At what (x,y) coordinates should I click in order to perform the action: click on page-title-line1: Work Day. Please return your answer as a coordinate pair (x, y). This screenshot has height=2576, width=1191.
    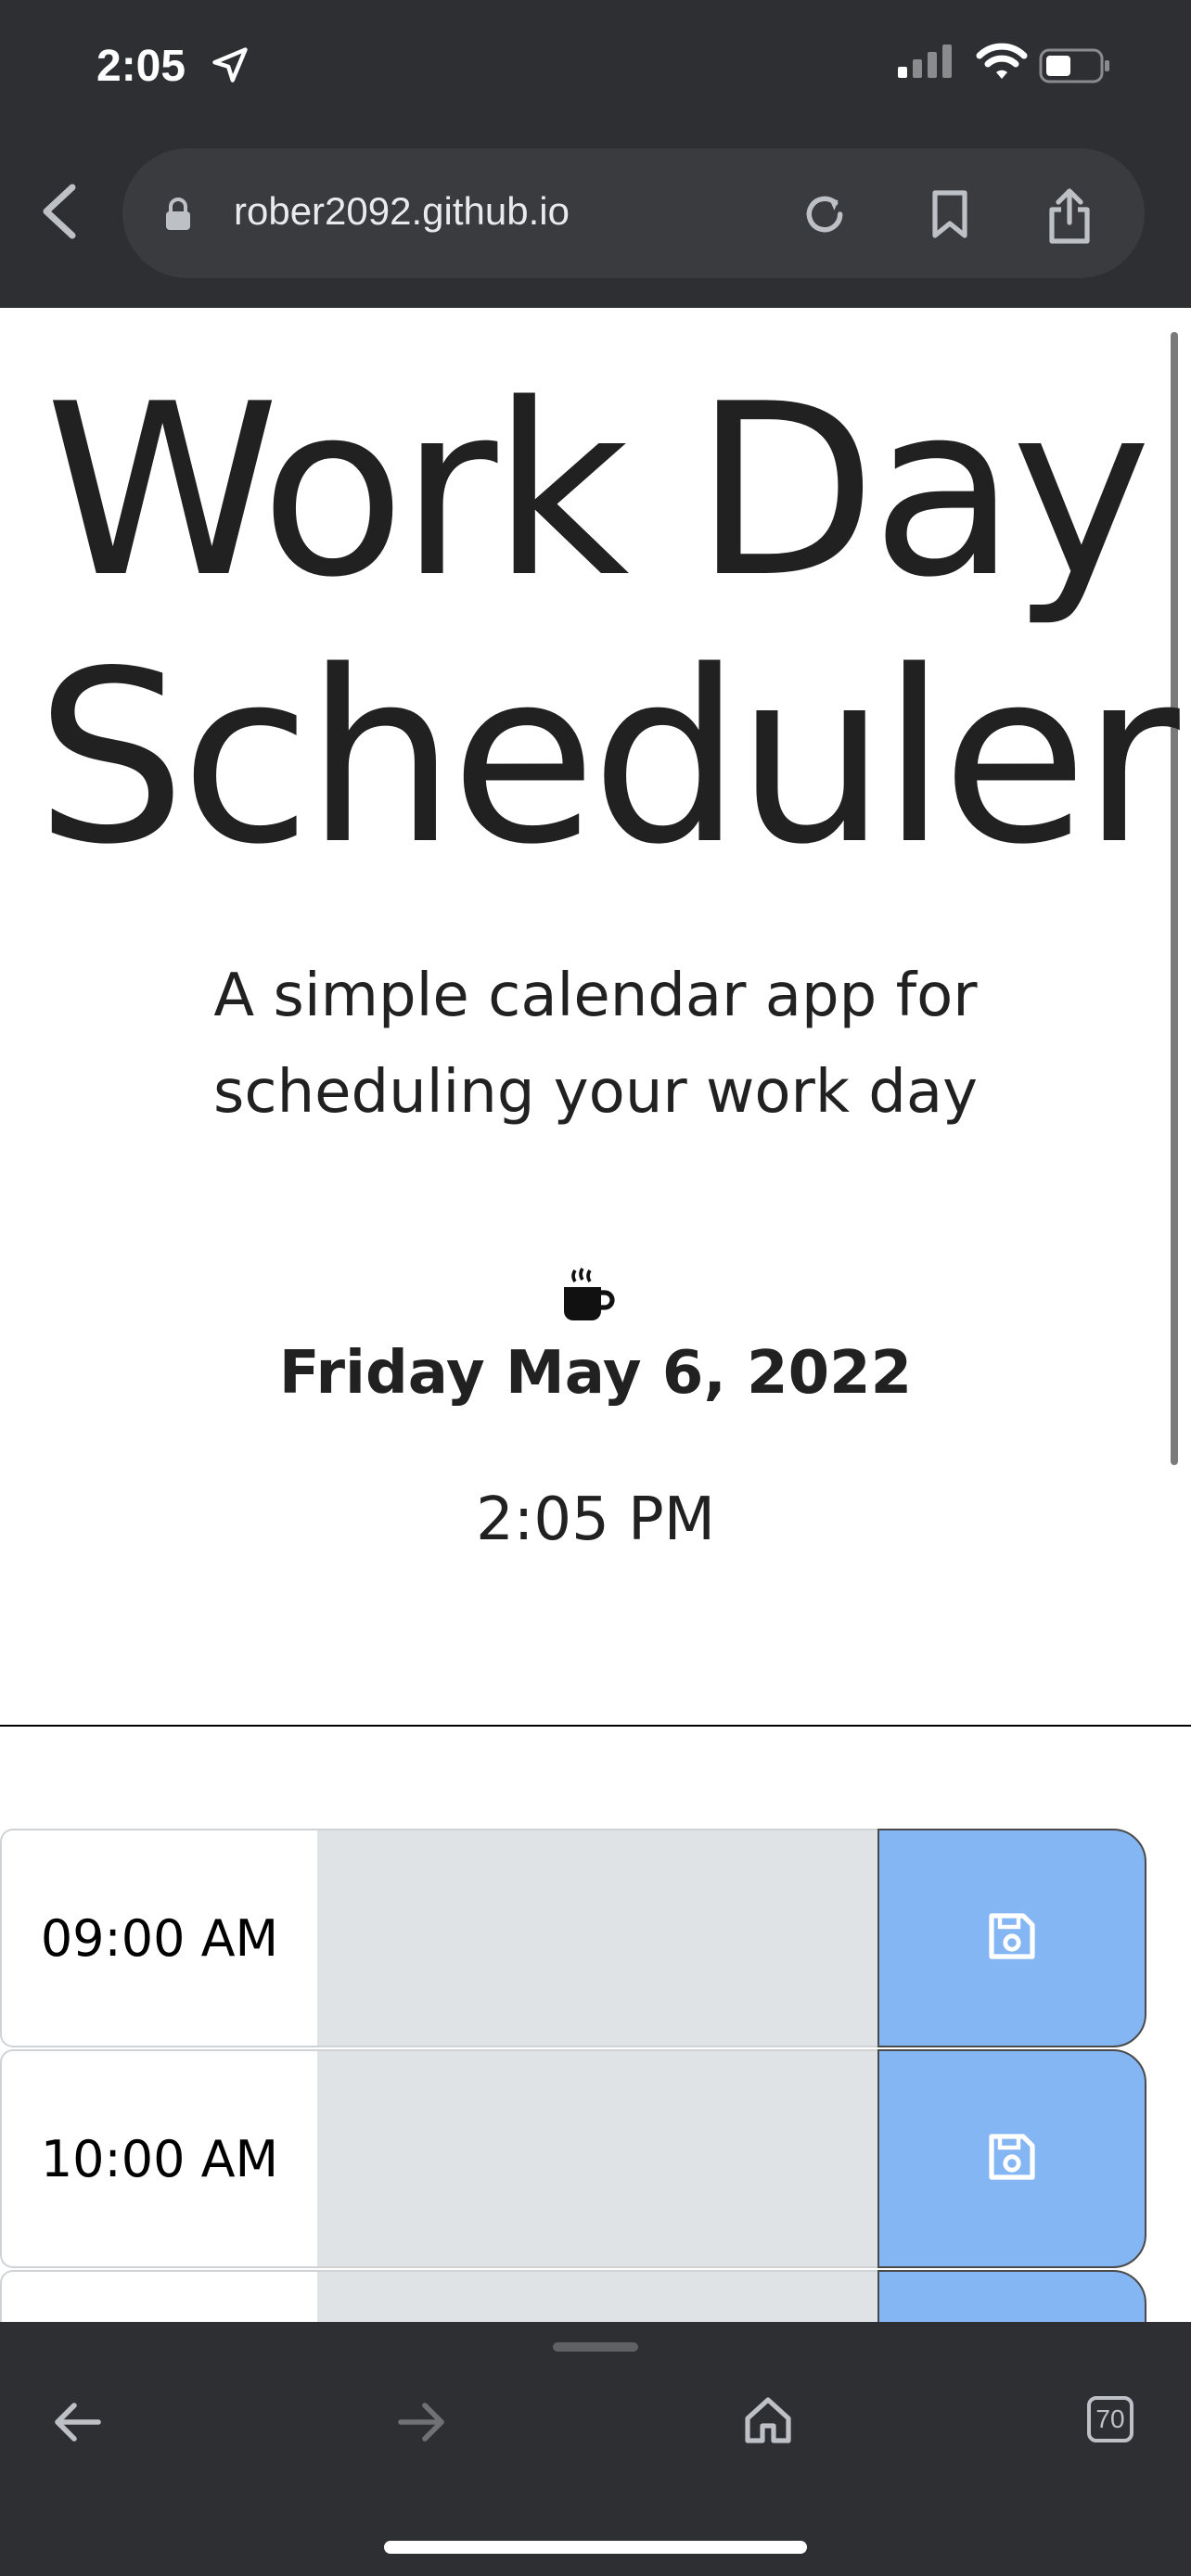
    Looking at the image, I should click on (598, 492).